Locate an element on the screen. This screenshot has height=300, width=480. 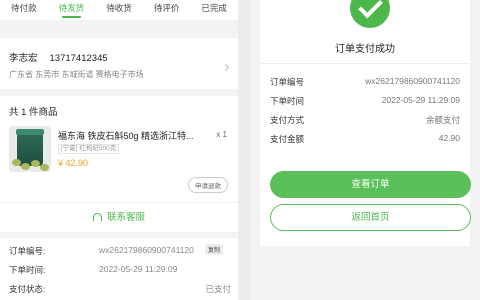
payment-row-value: 余额支付 is located at coordinates (442, 120).